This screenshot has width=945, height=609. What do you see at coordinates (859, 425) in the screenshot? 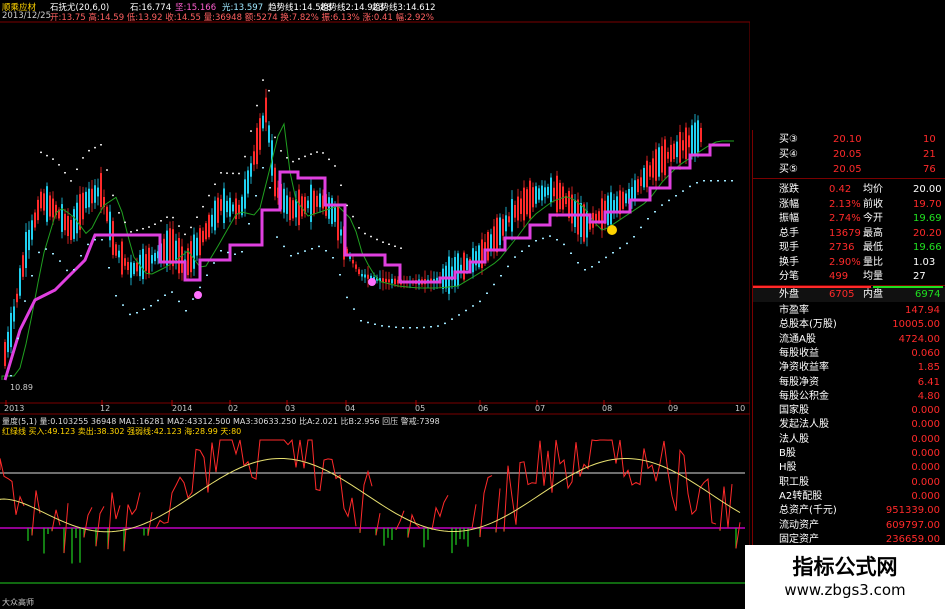
I see `fundamental-row: 发起法人股 0.000` at bounding box center [859, 425].